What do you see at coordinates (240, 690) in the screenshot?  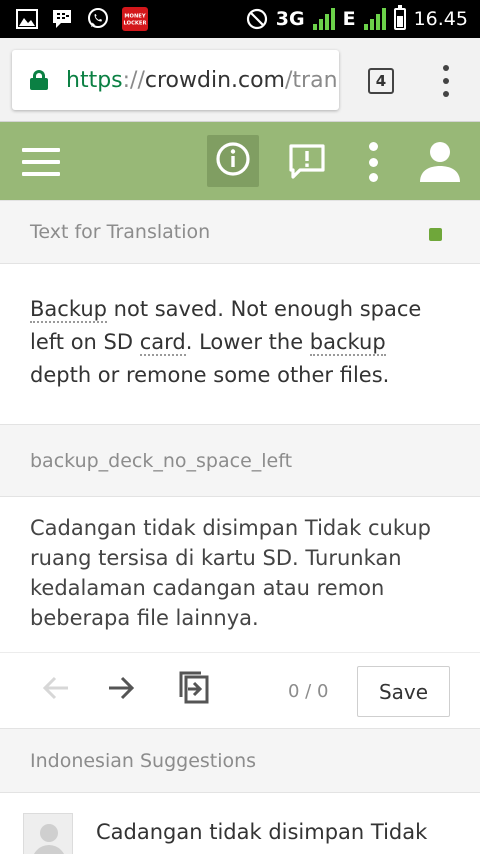 I see `editor-toolbar: 0 / 0 Save` at bounding box center [240, 690].